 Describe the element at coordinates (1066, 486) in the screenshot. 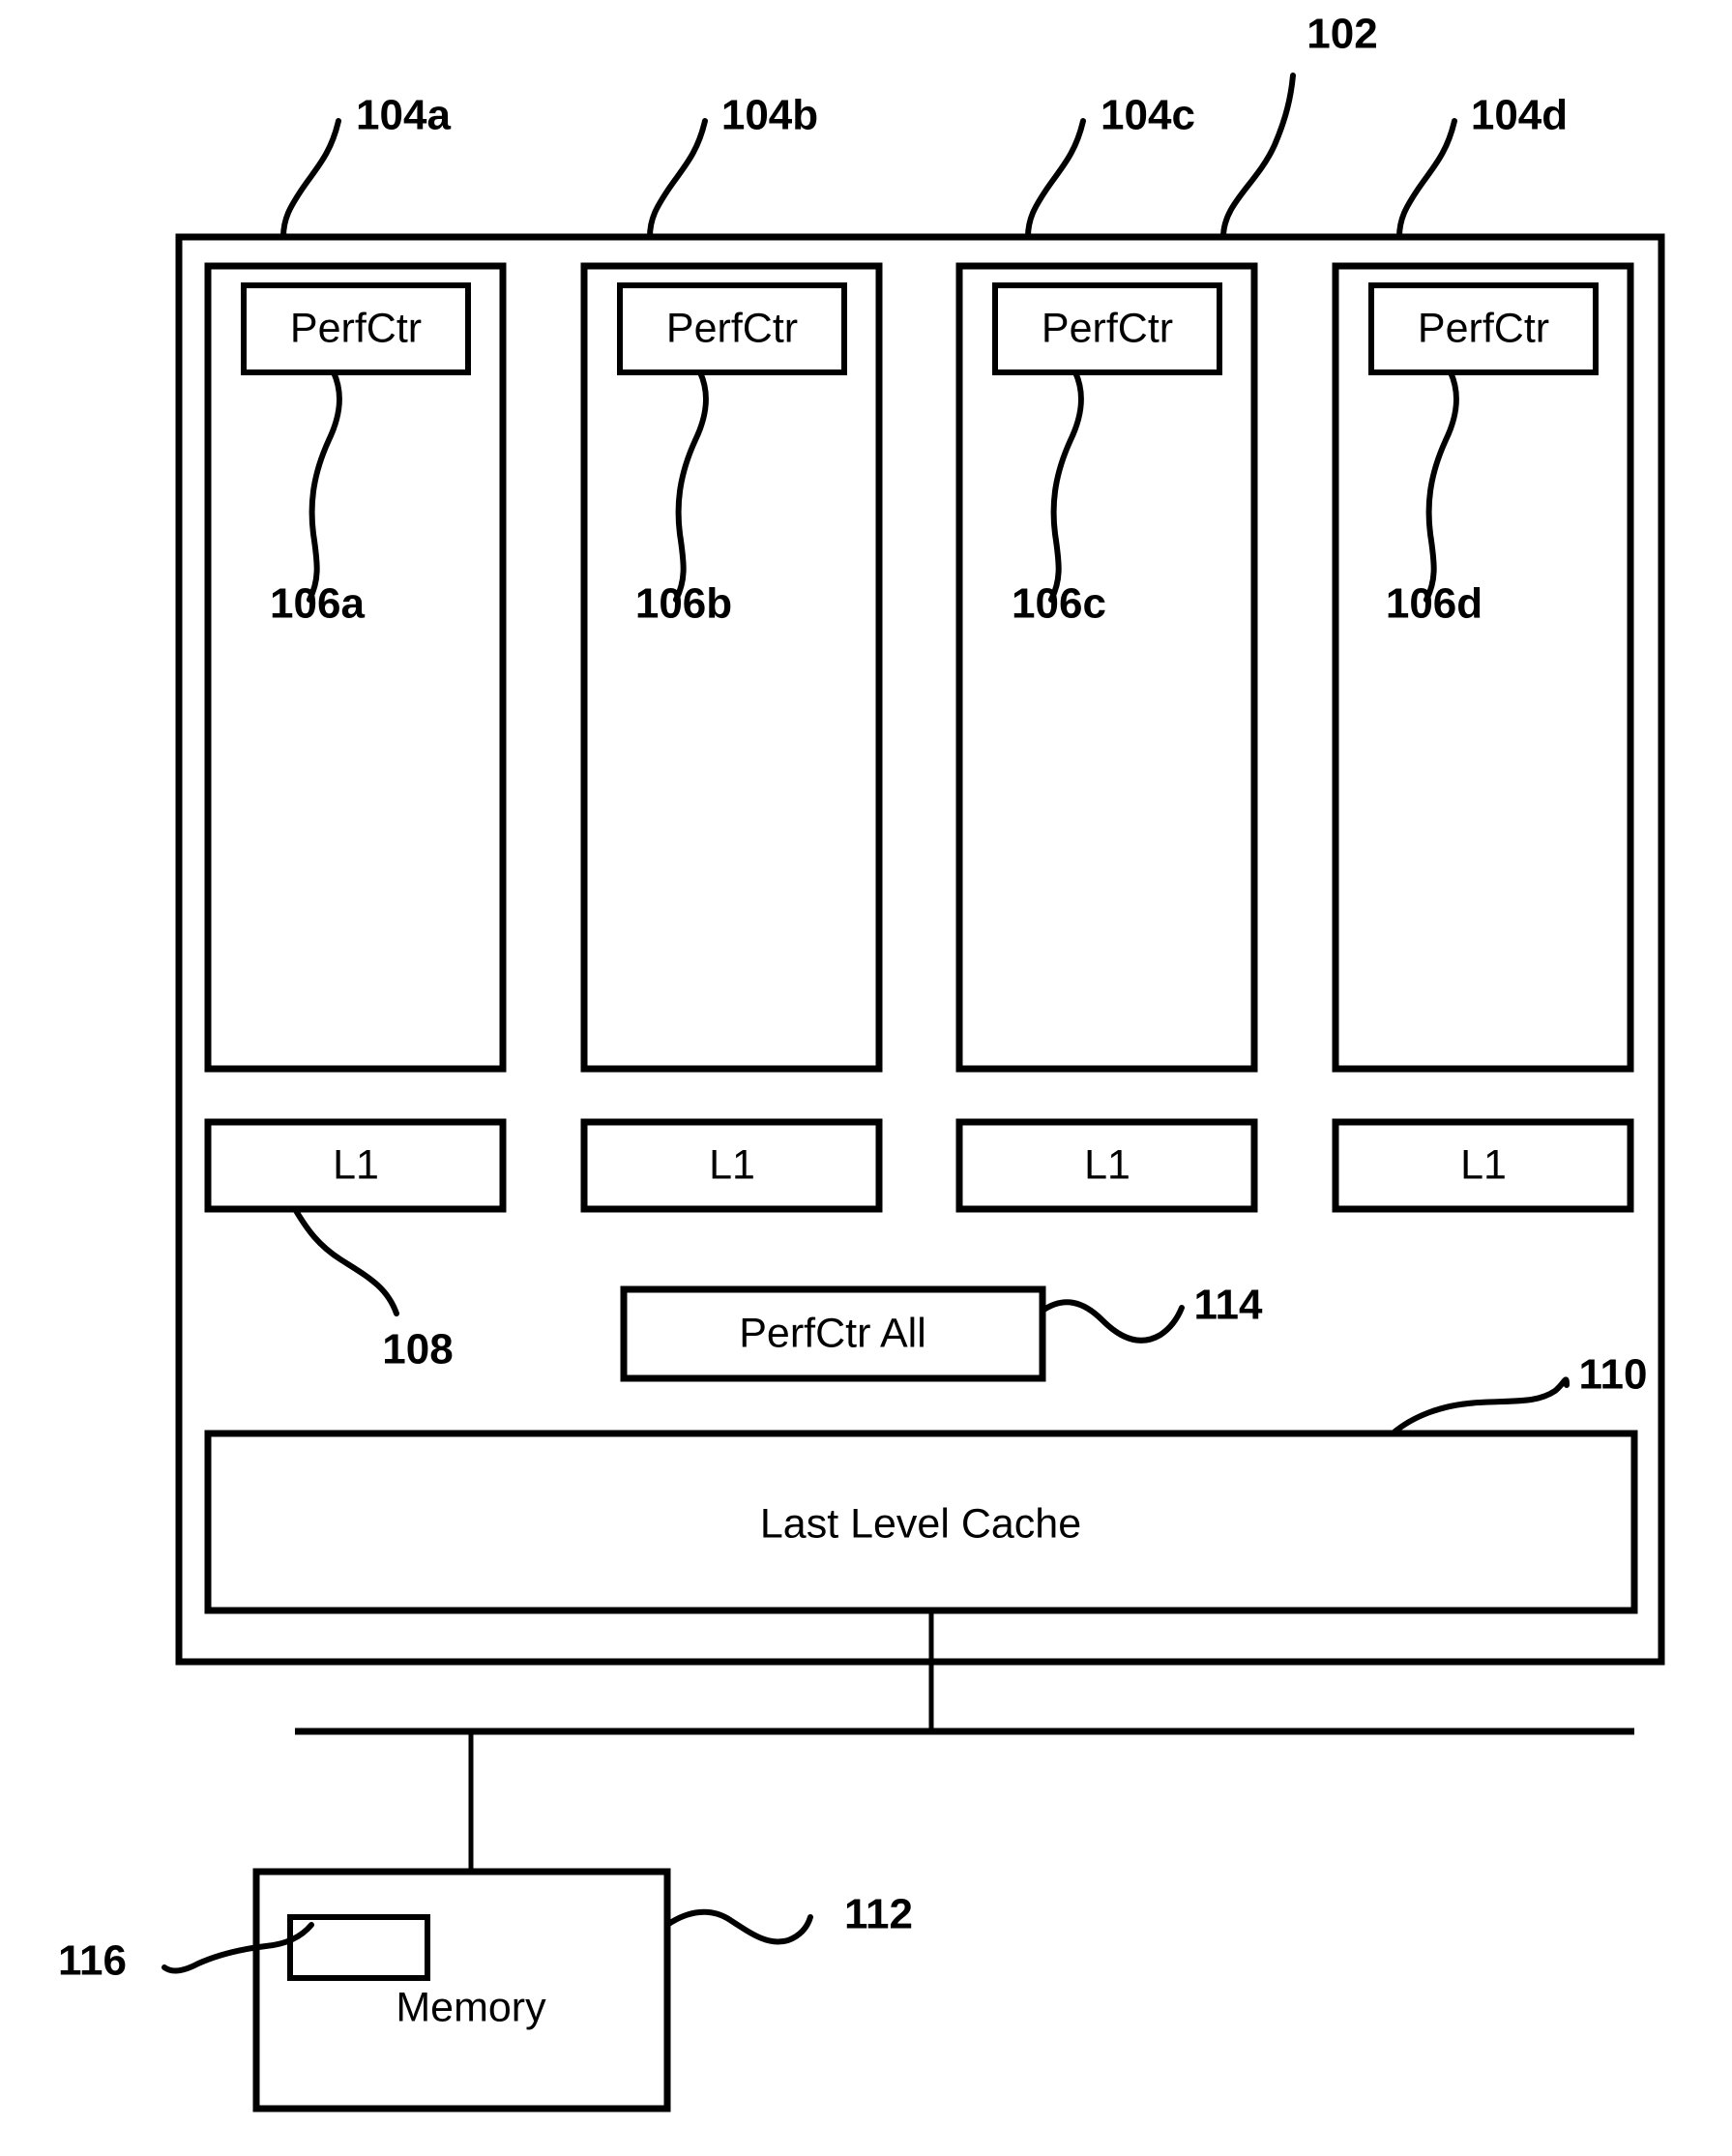

I see `leader-line-106c` at that location.